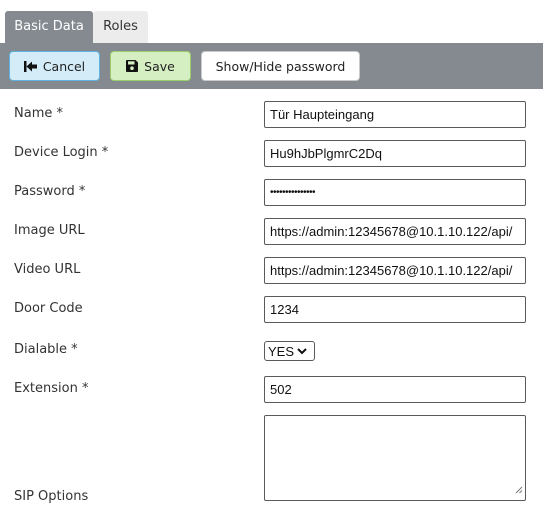 Image resolution: width=543 pixels, height=519 pixels. I want to click on floppy-disk-icon, so click(132, 66).